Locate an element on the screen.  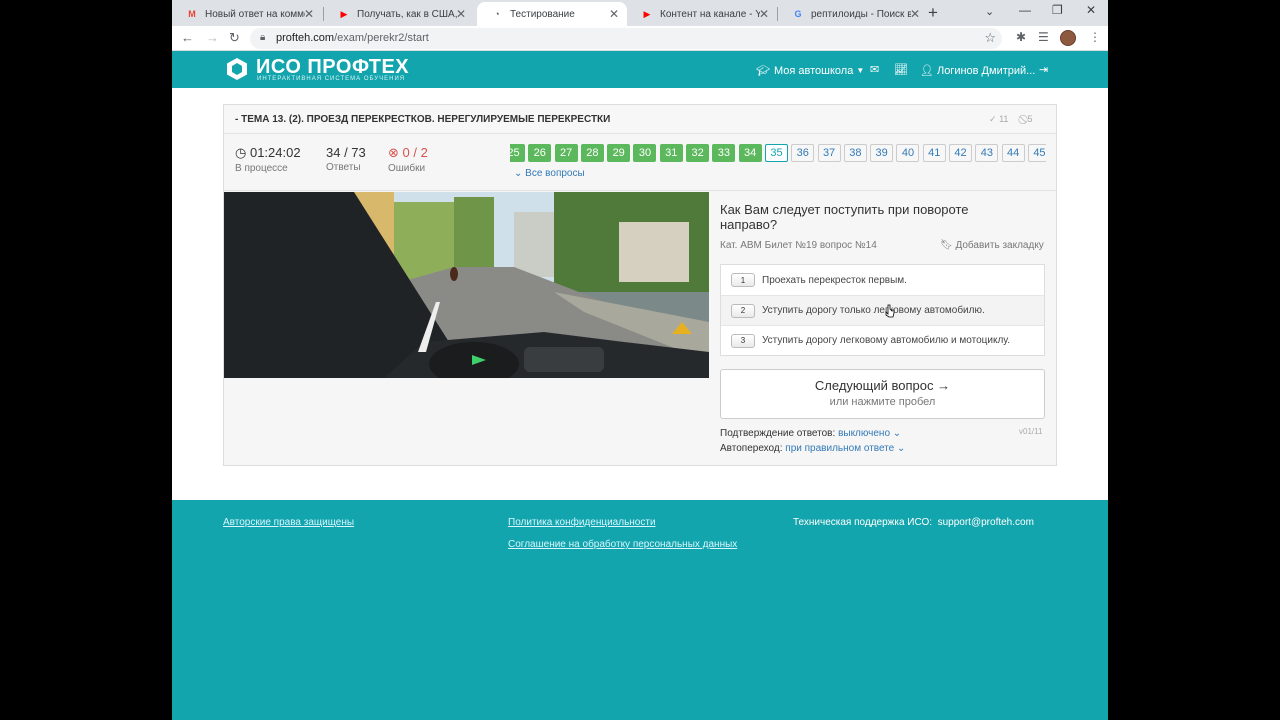
all-questions-toggle: ⌄ Все вопросы is located at coordinates (549, 173).